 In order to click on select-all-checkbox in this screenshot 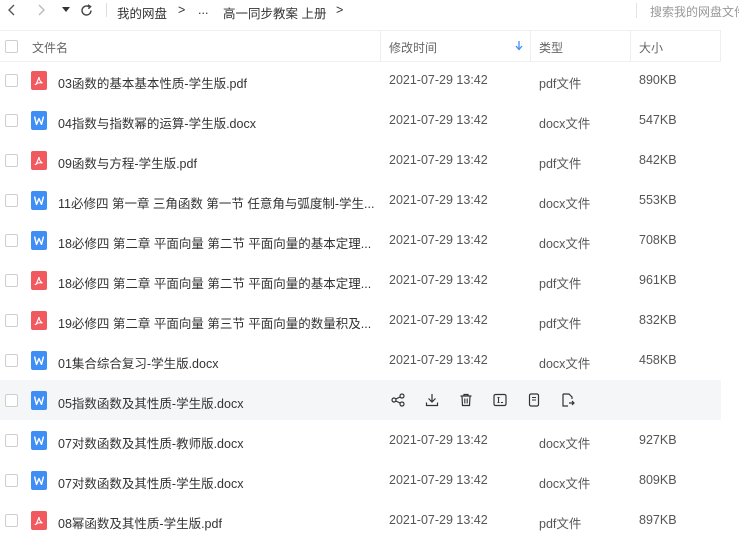, I will do `click(11, 46)`.